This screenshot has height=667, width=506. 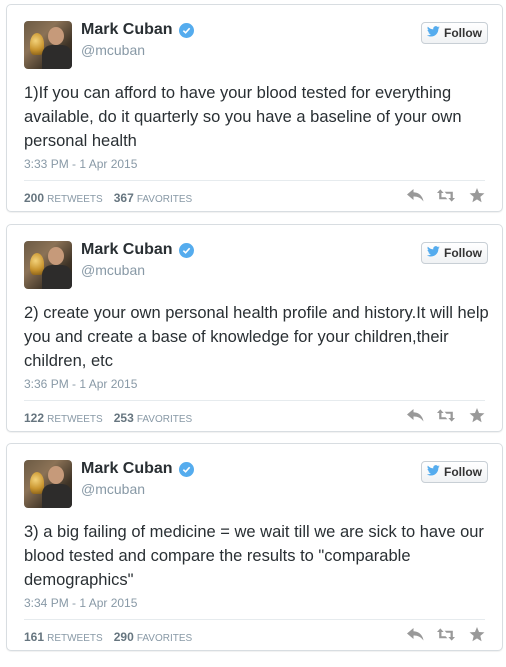 I want to click on retweet-count: 200, so click(x=34, y=198).